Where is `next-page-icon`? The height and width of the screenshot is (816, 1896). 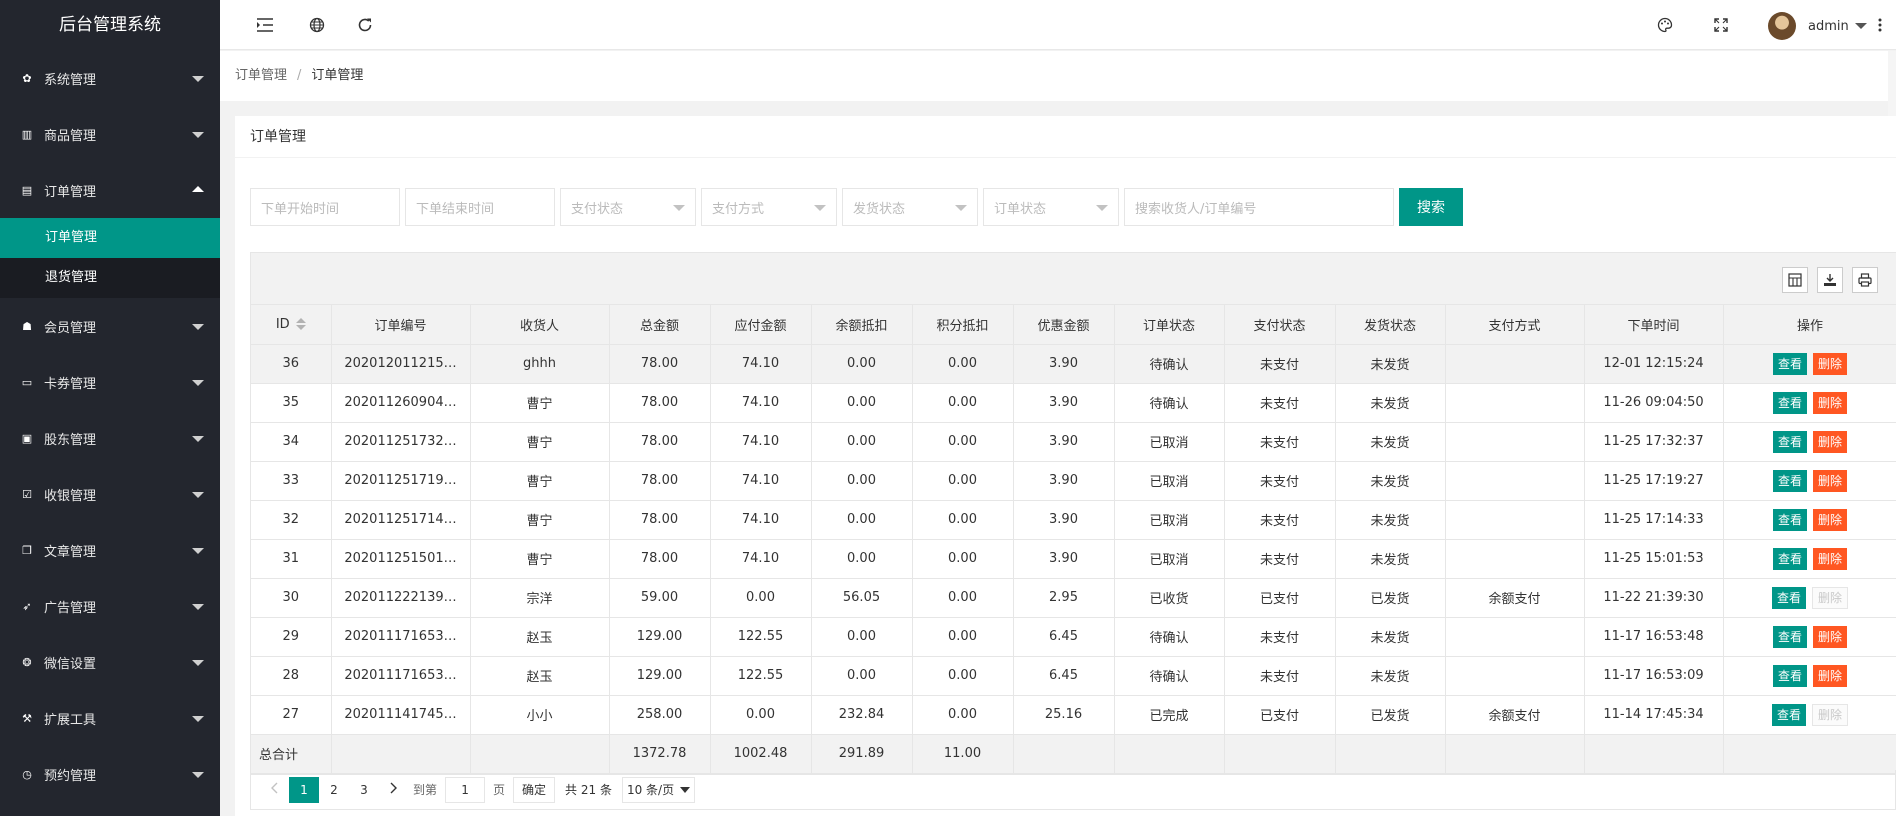
next-page-icon is located at coordinates (394, 790).